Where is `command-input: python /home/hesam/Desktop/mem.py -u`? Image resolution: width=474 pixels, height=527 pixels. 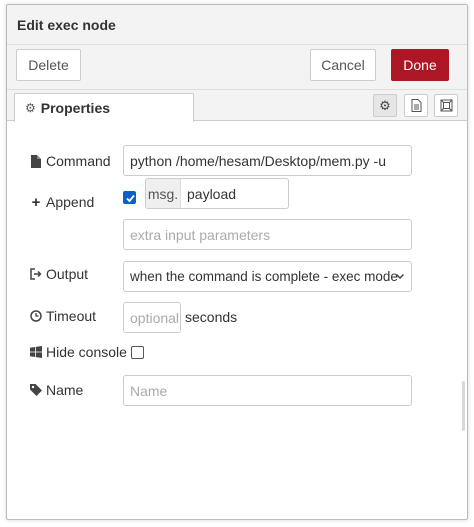 command-input: python /home/hesam/Desktop/mem.py -u is located at coordinates (267, 160).